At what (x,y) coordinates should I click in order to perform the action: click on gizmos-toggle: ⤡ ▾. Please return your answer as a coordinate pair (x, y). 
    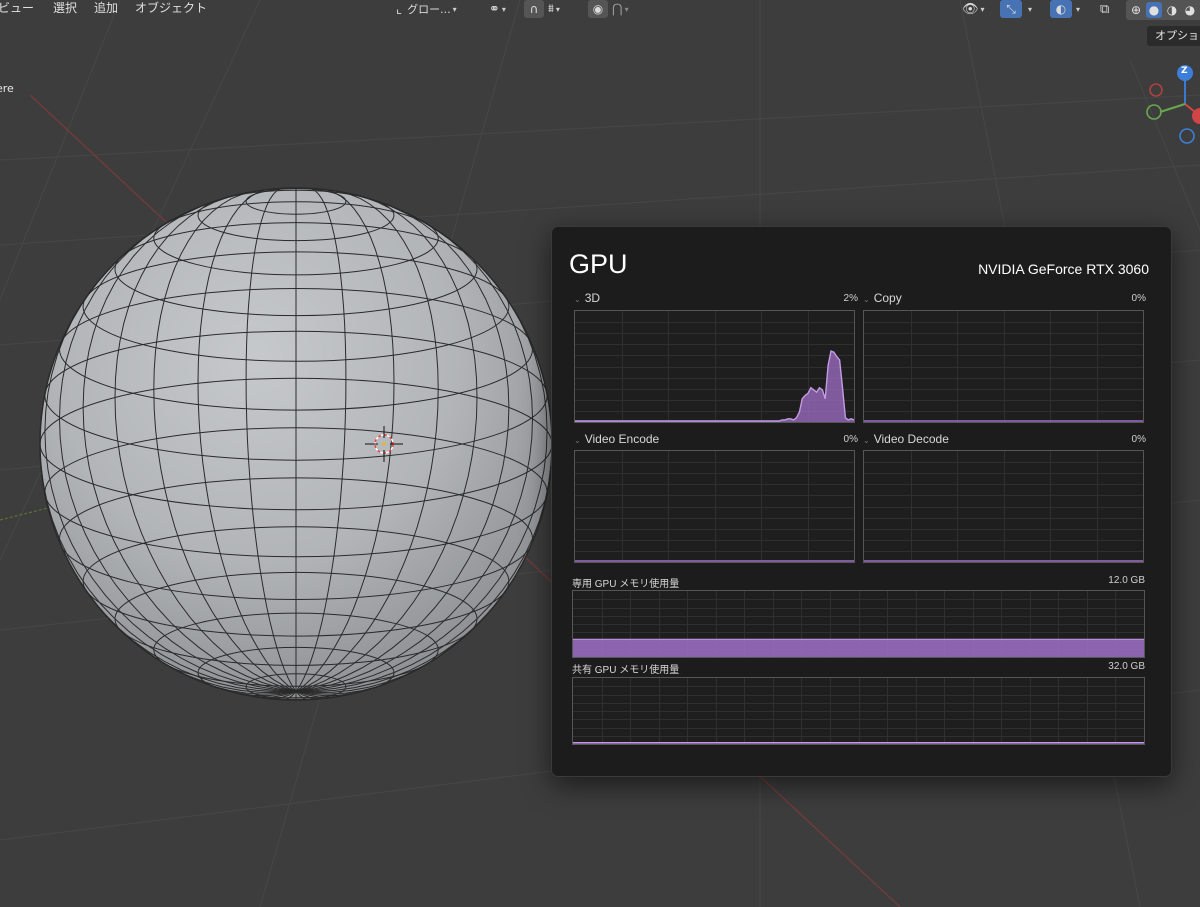
    Looking at the image, I should click on (1016, 9).